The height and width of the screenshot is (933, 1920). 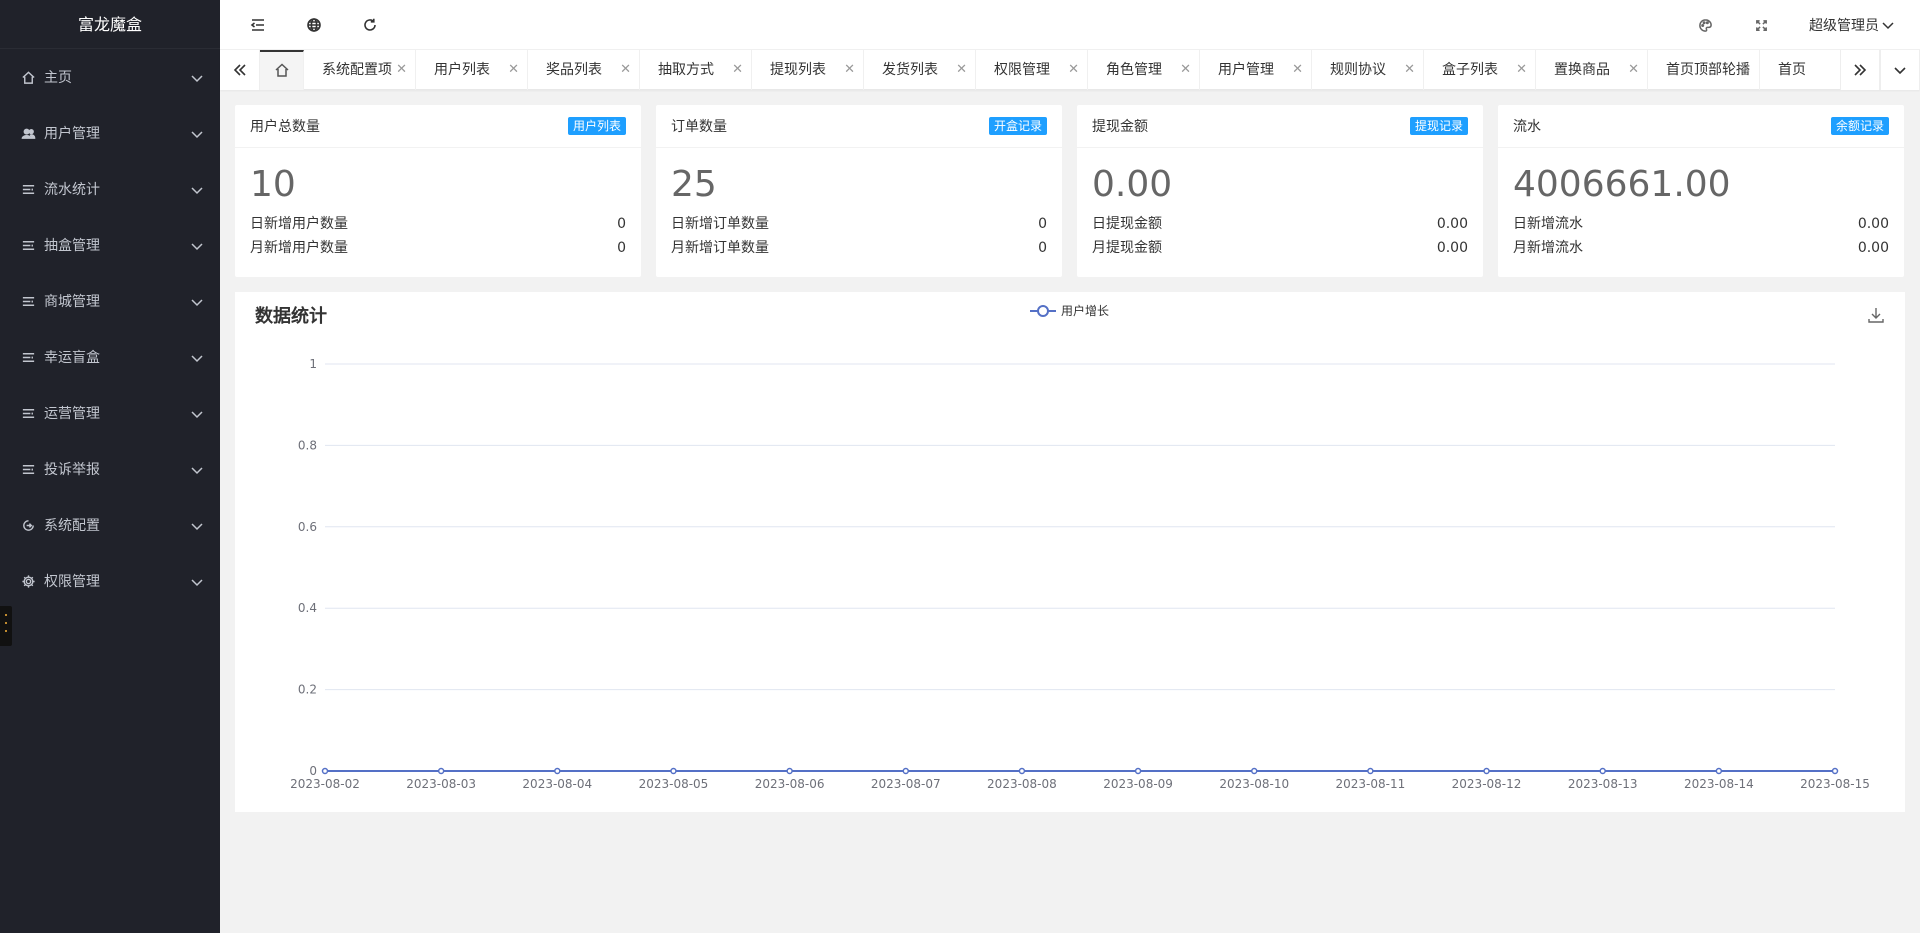 What do you see at coordinates (370, 25) in the screenshot?
I see `refresh-button` at bounding box center [370, 25].